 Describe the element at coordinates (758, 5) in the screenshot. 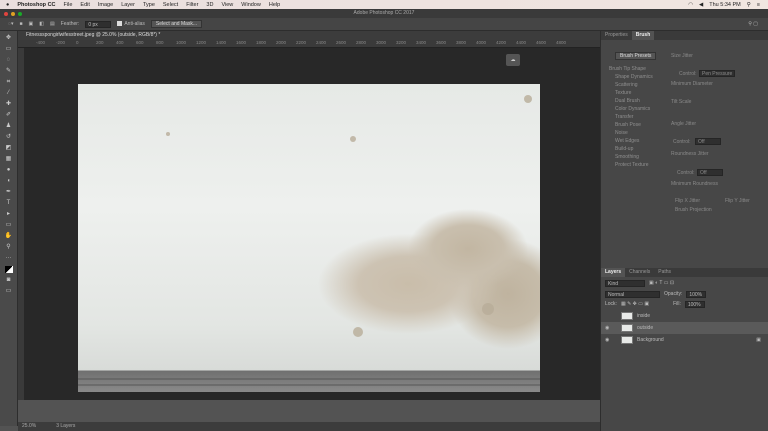

I see `notification-icon: ≡` at that location.